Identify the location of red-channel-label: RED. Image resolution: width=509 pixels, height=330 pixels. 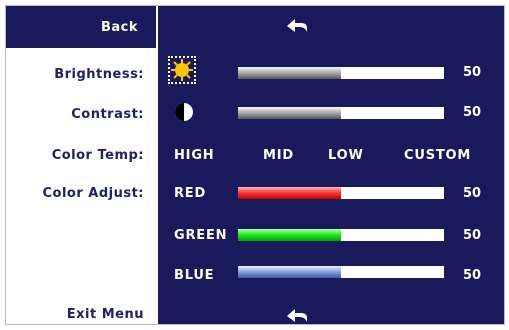
(190, 193).